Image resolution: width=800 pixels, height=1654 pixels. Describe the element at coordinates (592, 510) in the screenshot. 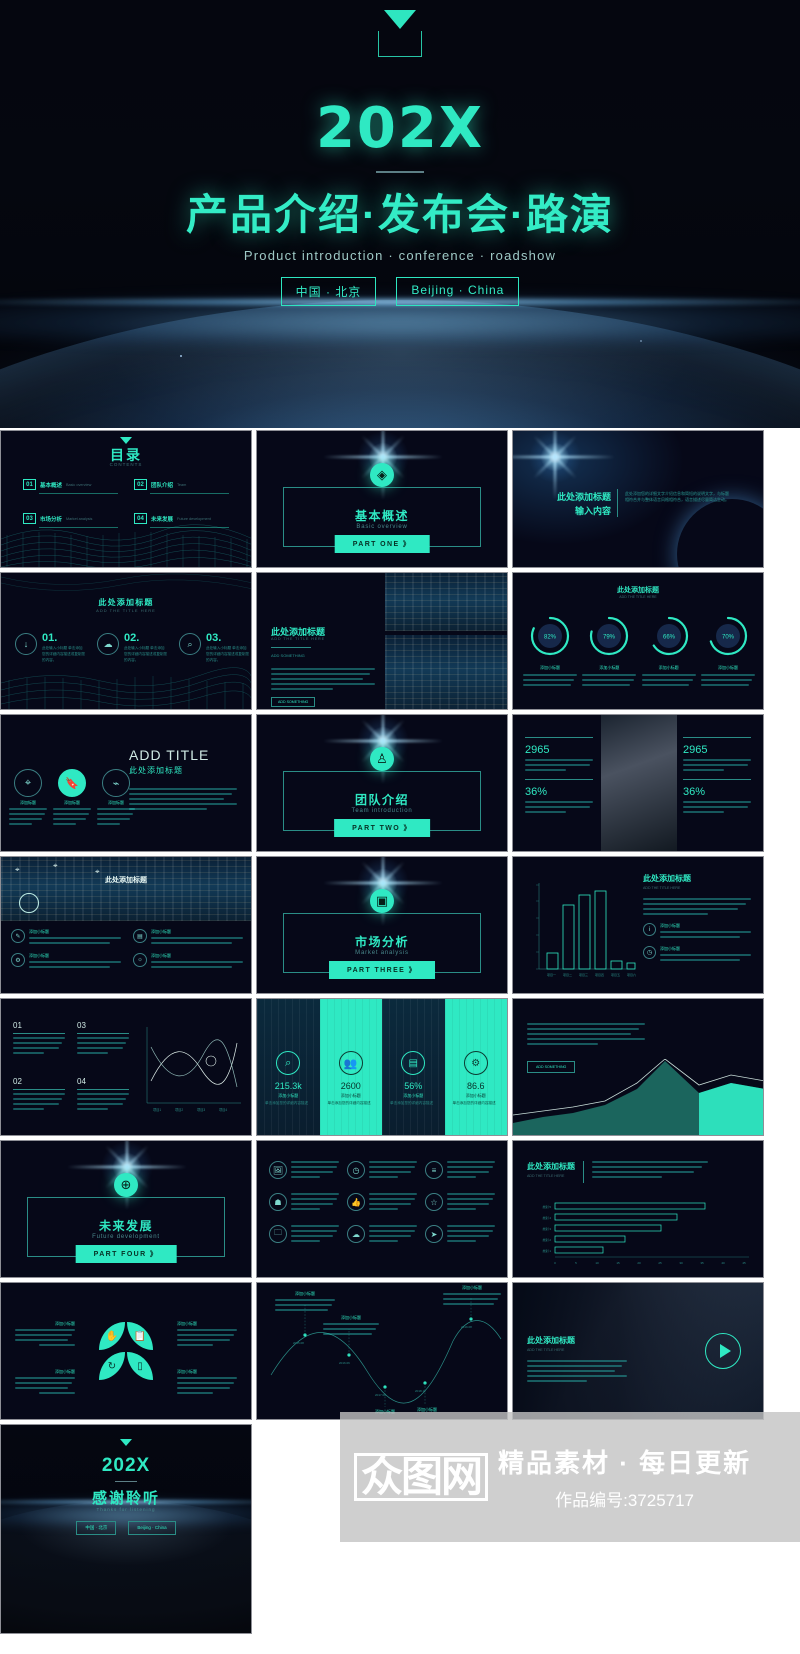

I see `slide-title-line2: 输入内容` at that location.